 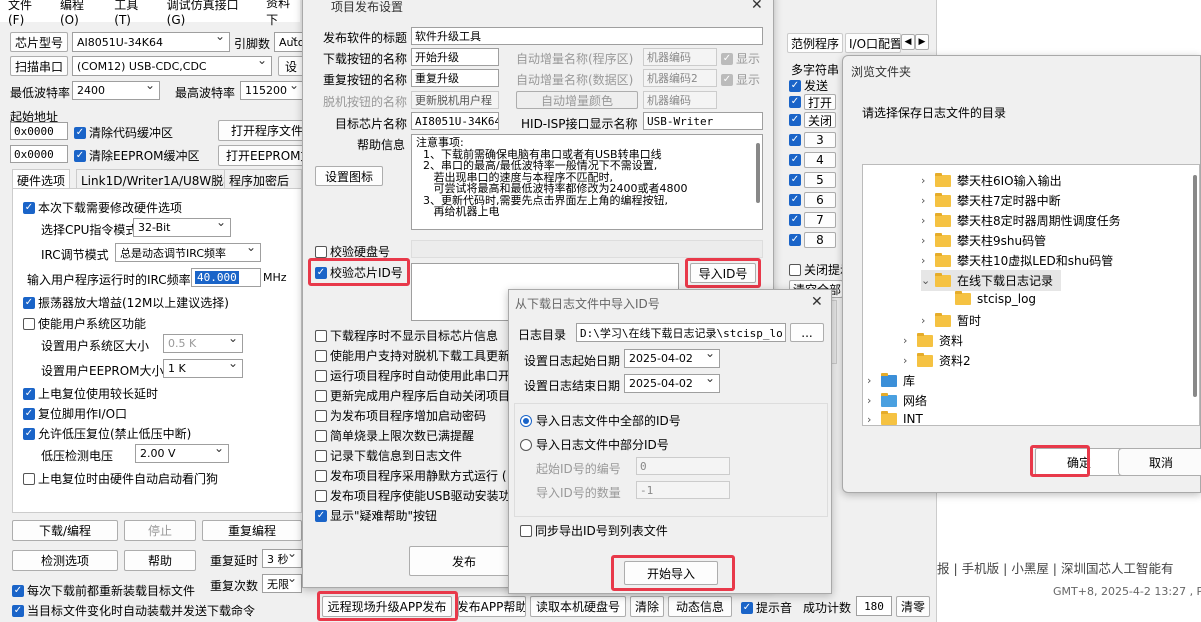 I want to click on opt-password: 为发布项目程序增加启动密码, so click(x=400, y=415).